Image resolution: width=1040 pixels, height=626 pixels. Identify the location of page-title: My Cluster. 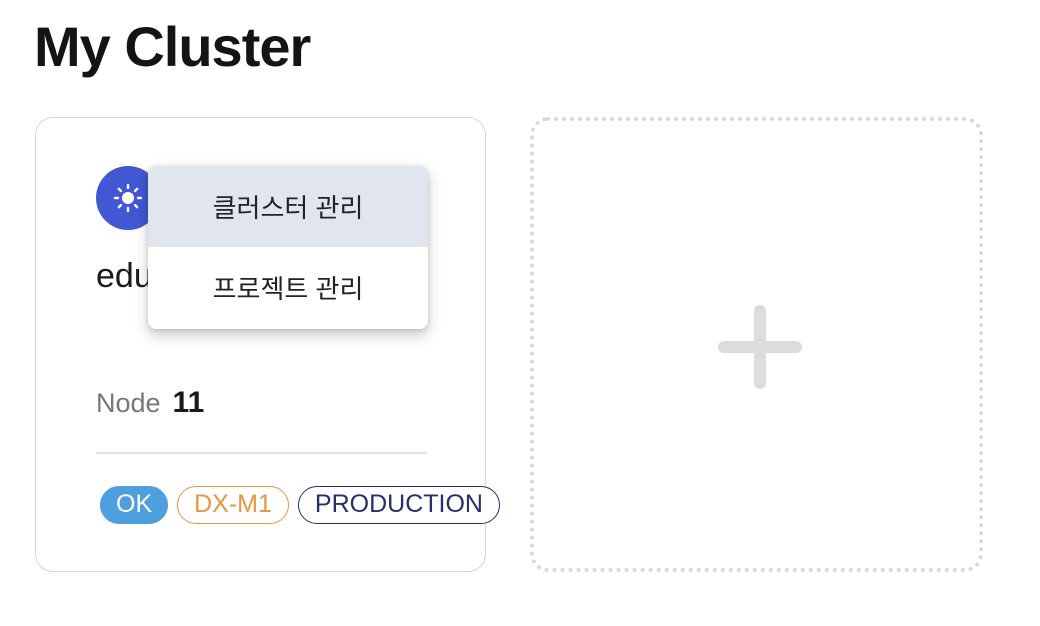
(172, 46).